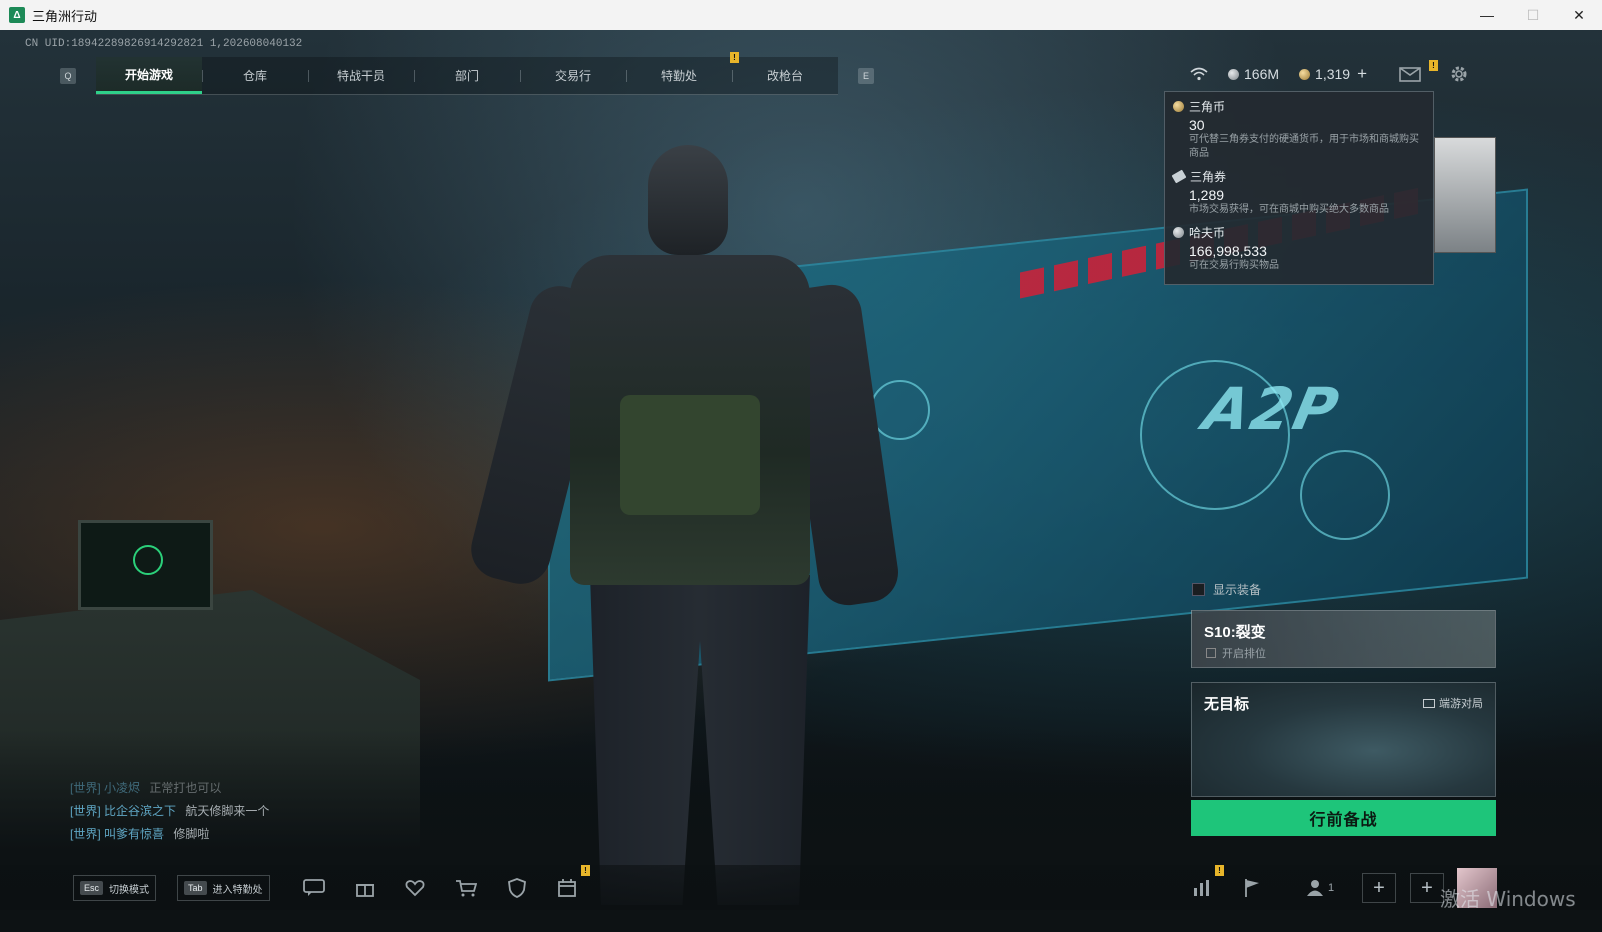 This screenshot has height=932, width=1602. Describe the element at coordinates (140, 811) in the screenshot. I see `chat-sender: 比企谷滨之下` at that location.